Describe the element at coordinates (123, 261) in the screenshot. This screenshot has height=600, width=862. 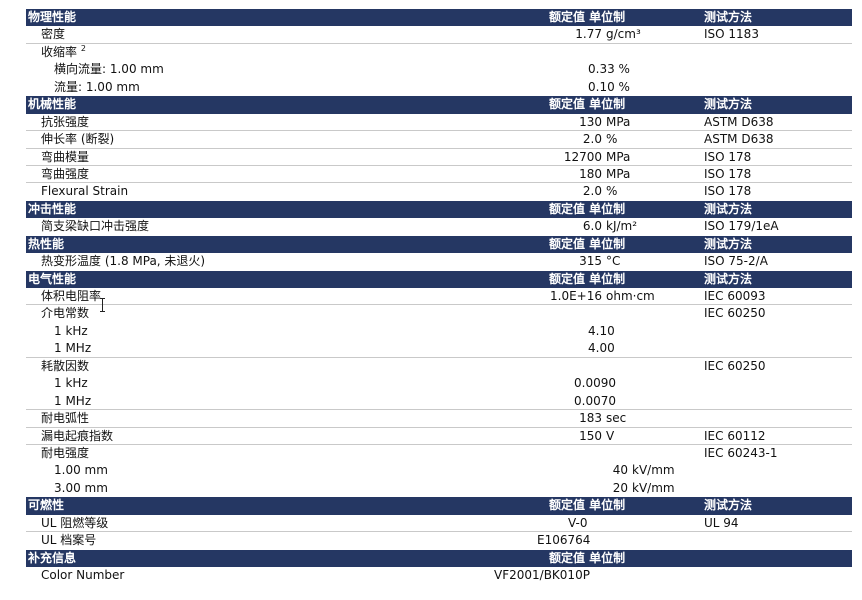
I see `property-label: 热变形温度 (1.8 MPa, 未退火)` at that location.